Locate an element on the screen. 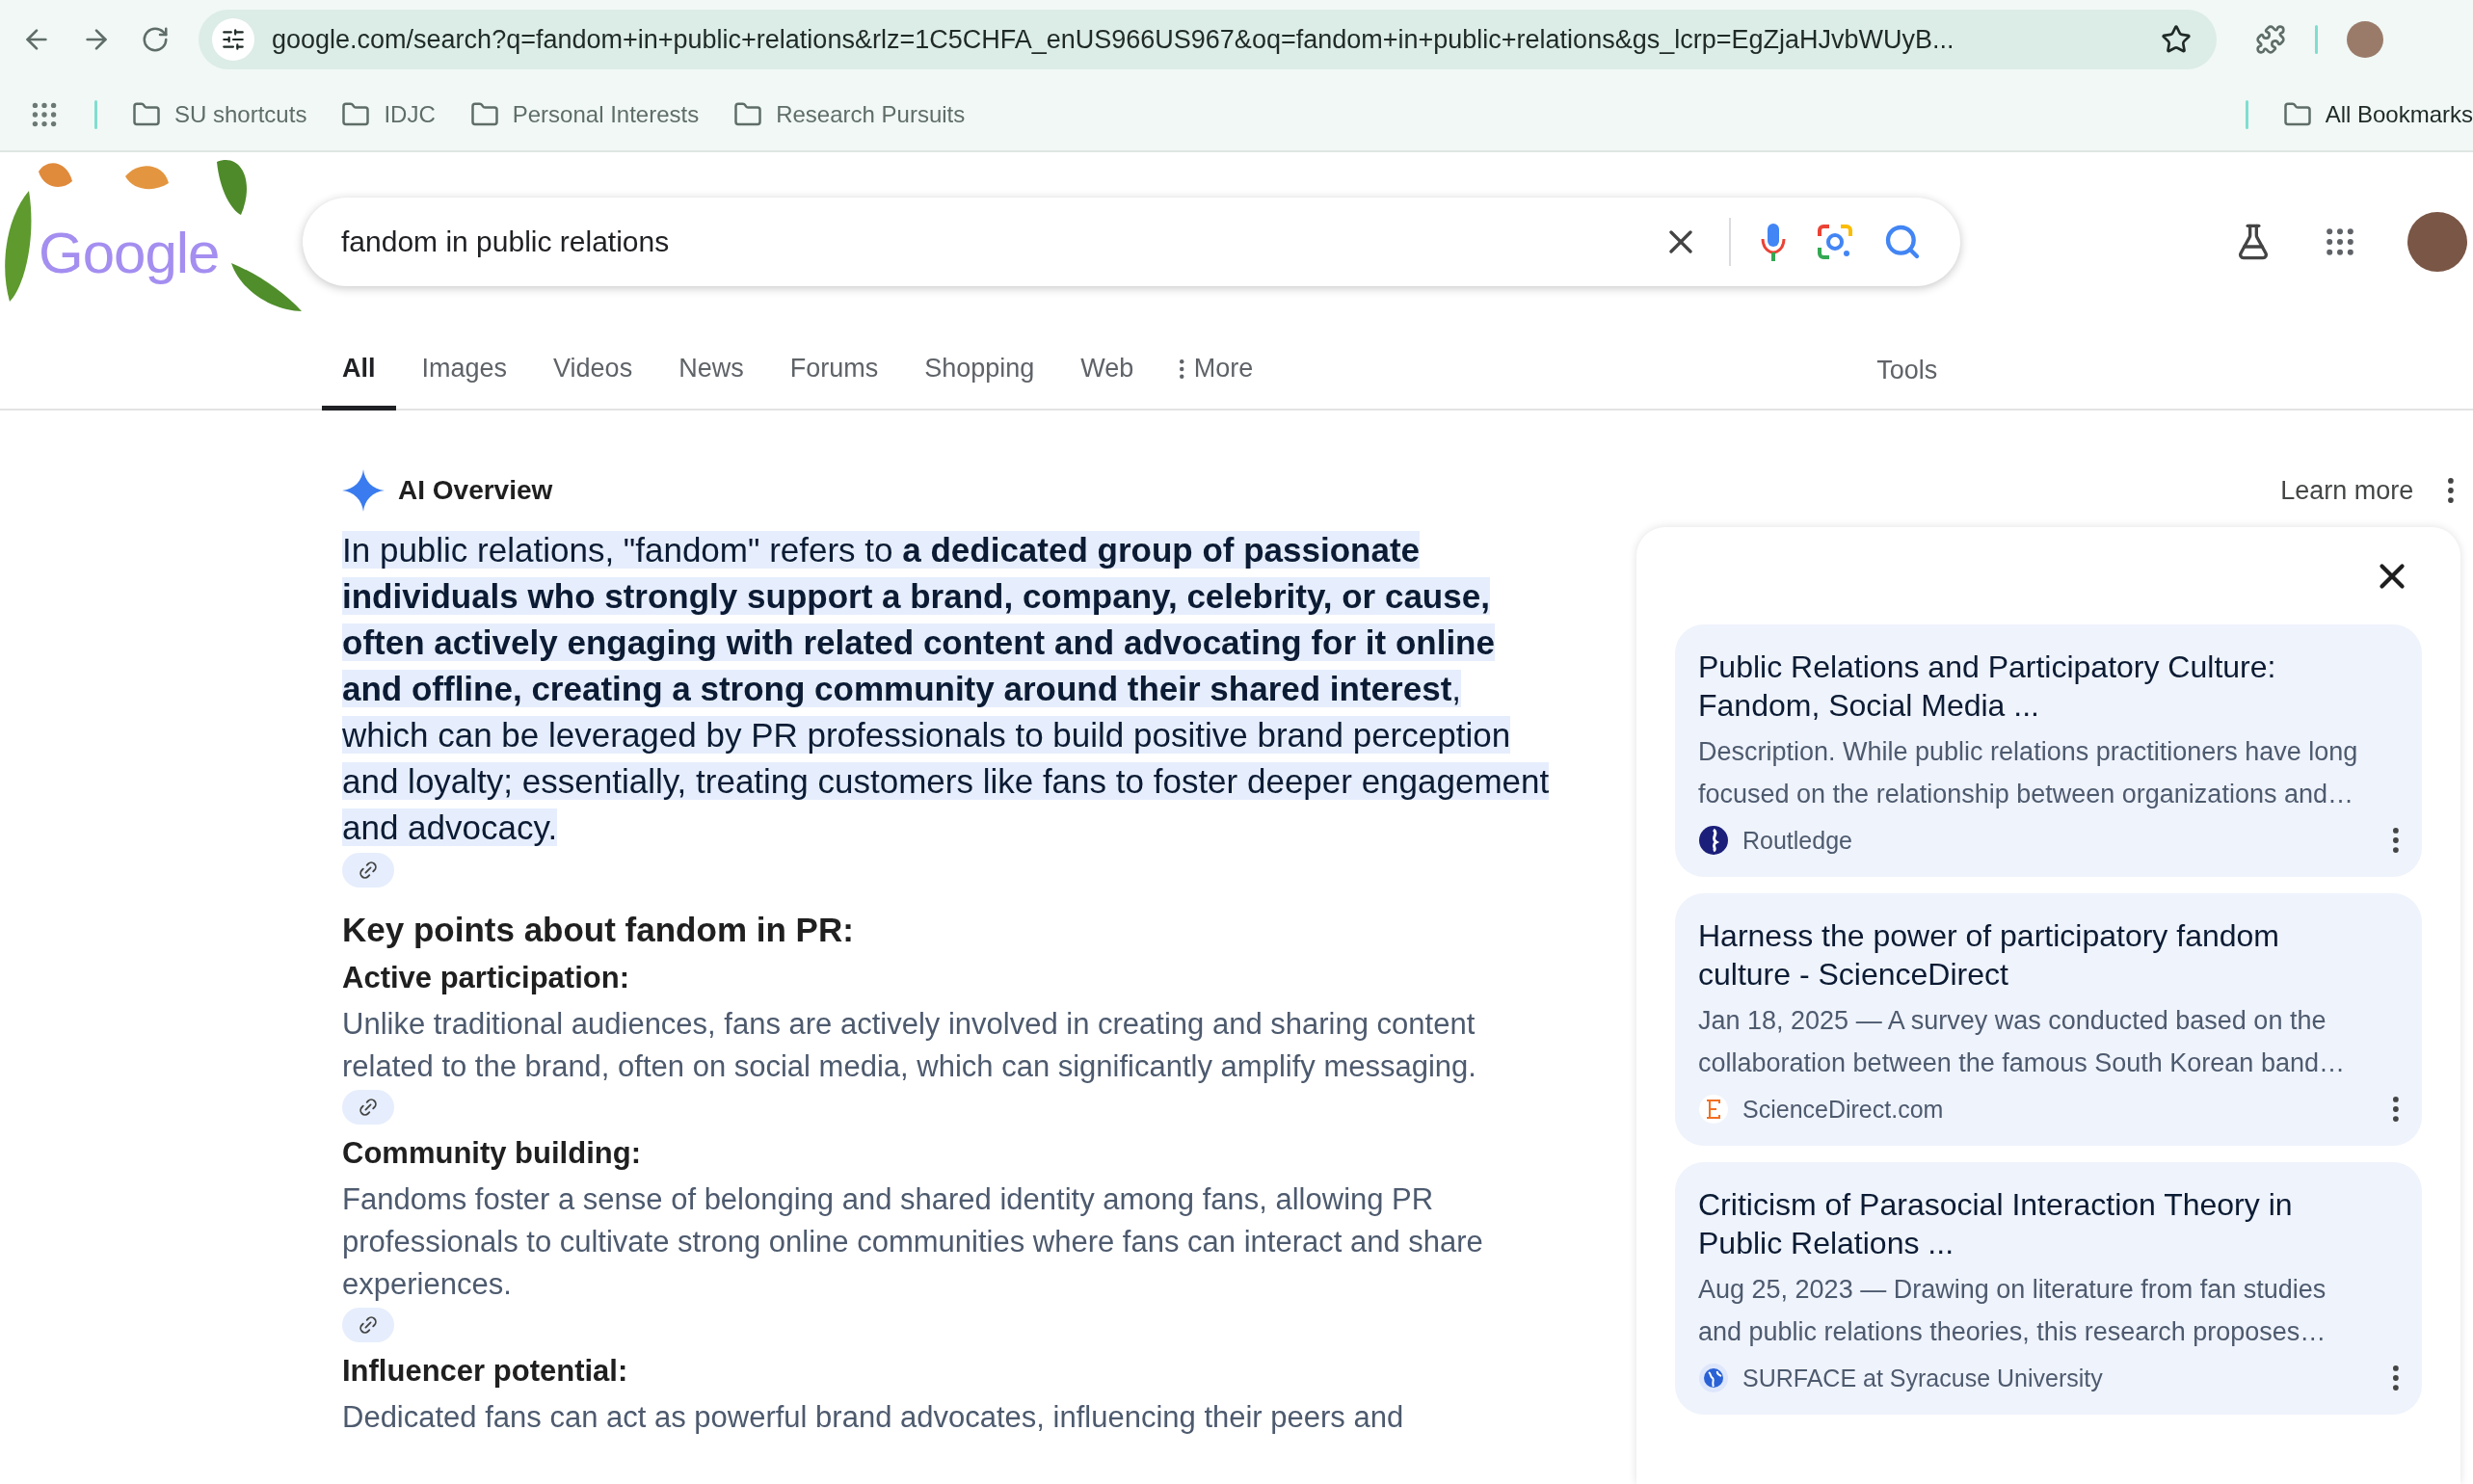 Image resolution: width=2473 pixels, height=1484 pixels. profile-avatar is located at coordinates (2365, 39).